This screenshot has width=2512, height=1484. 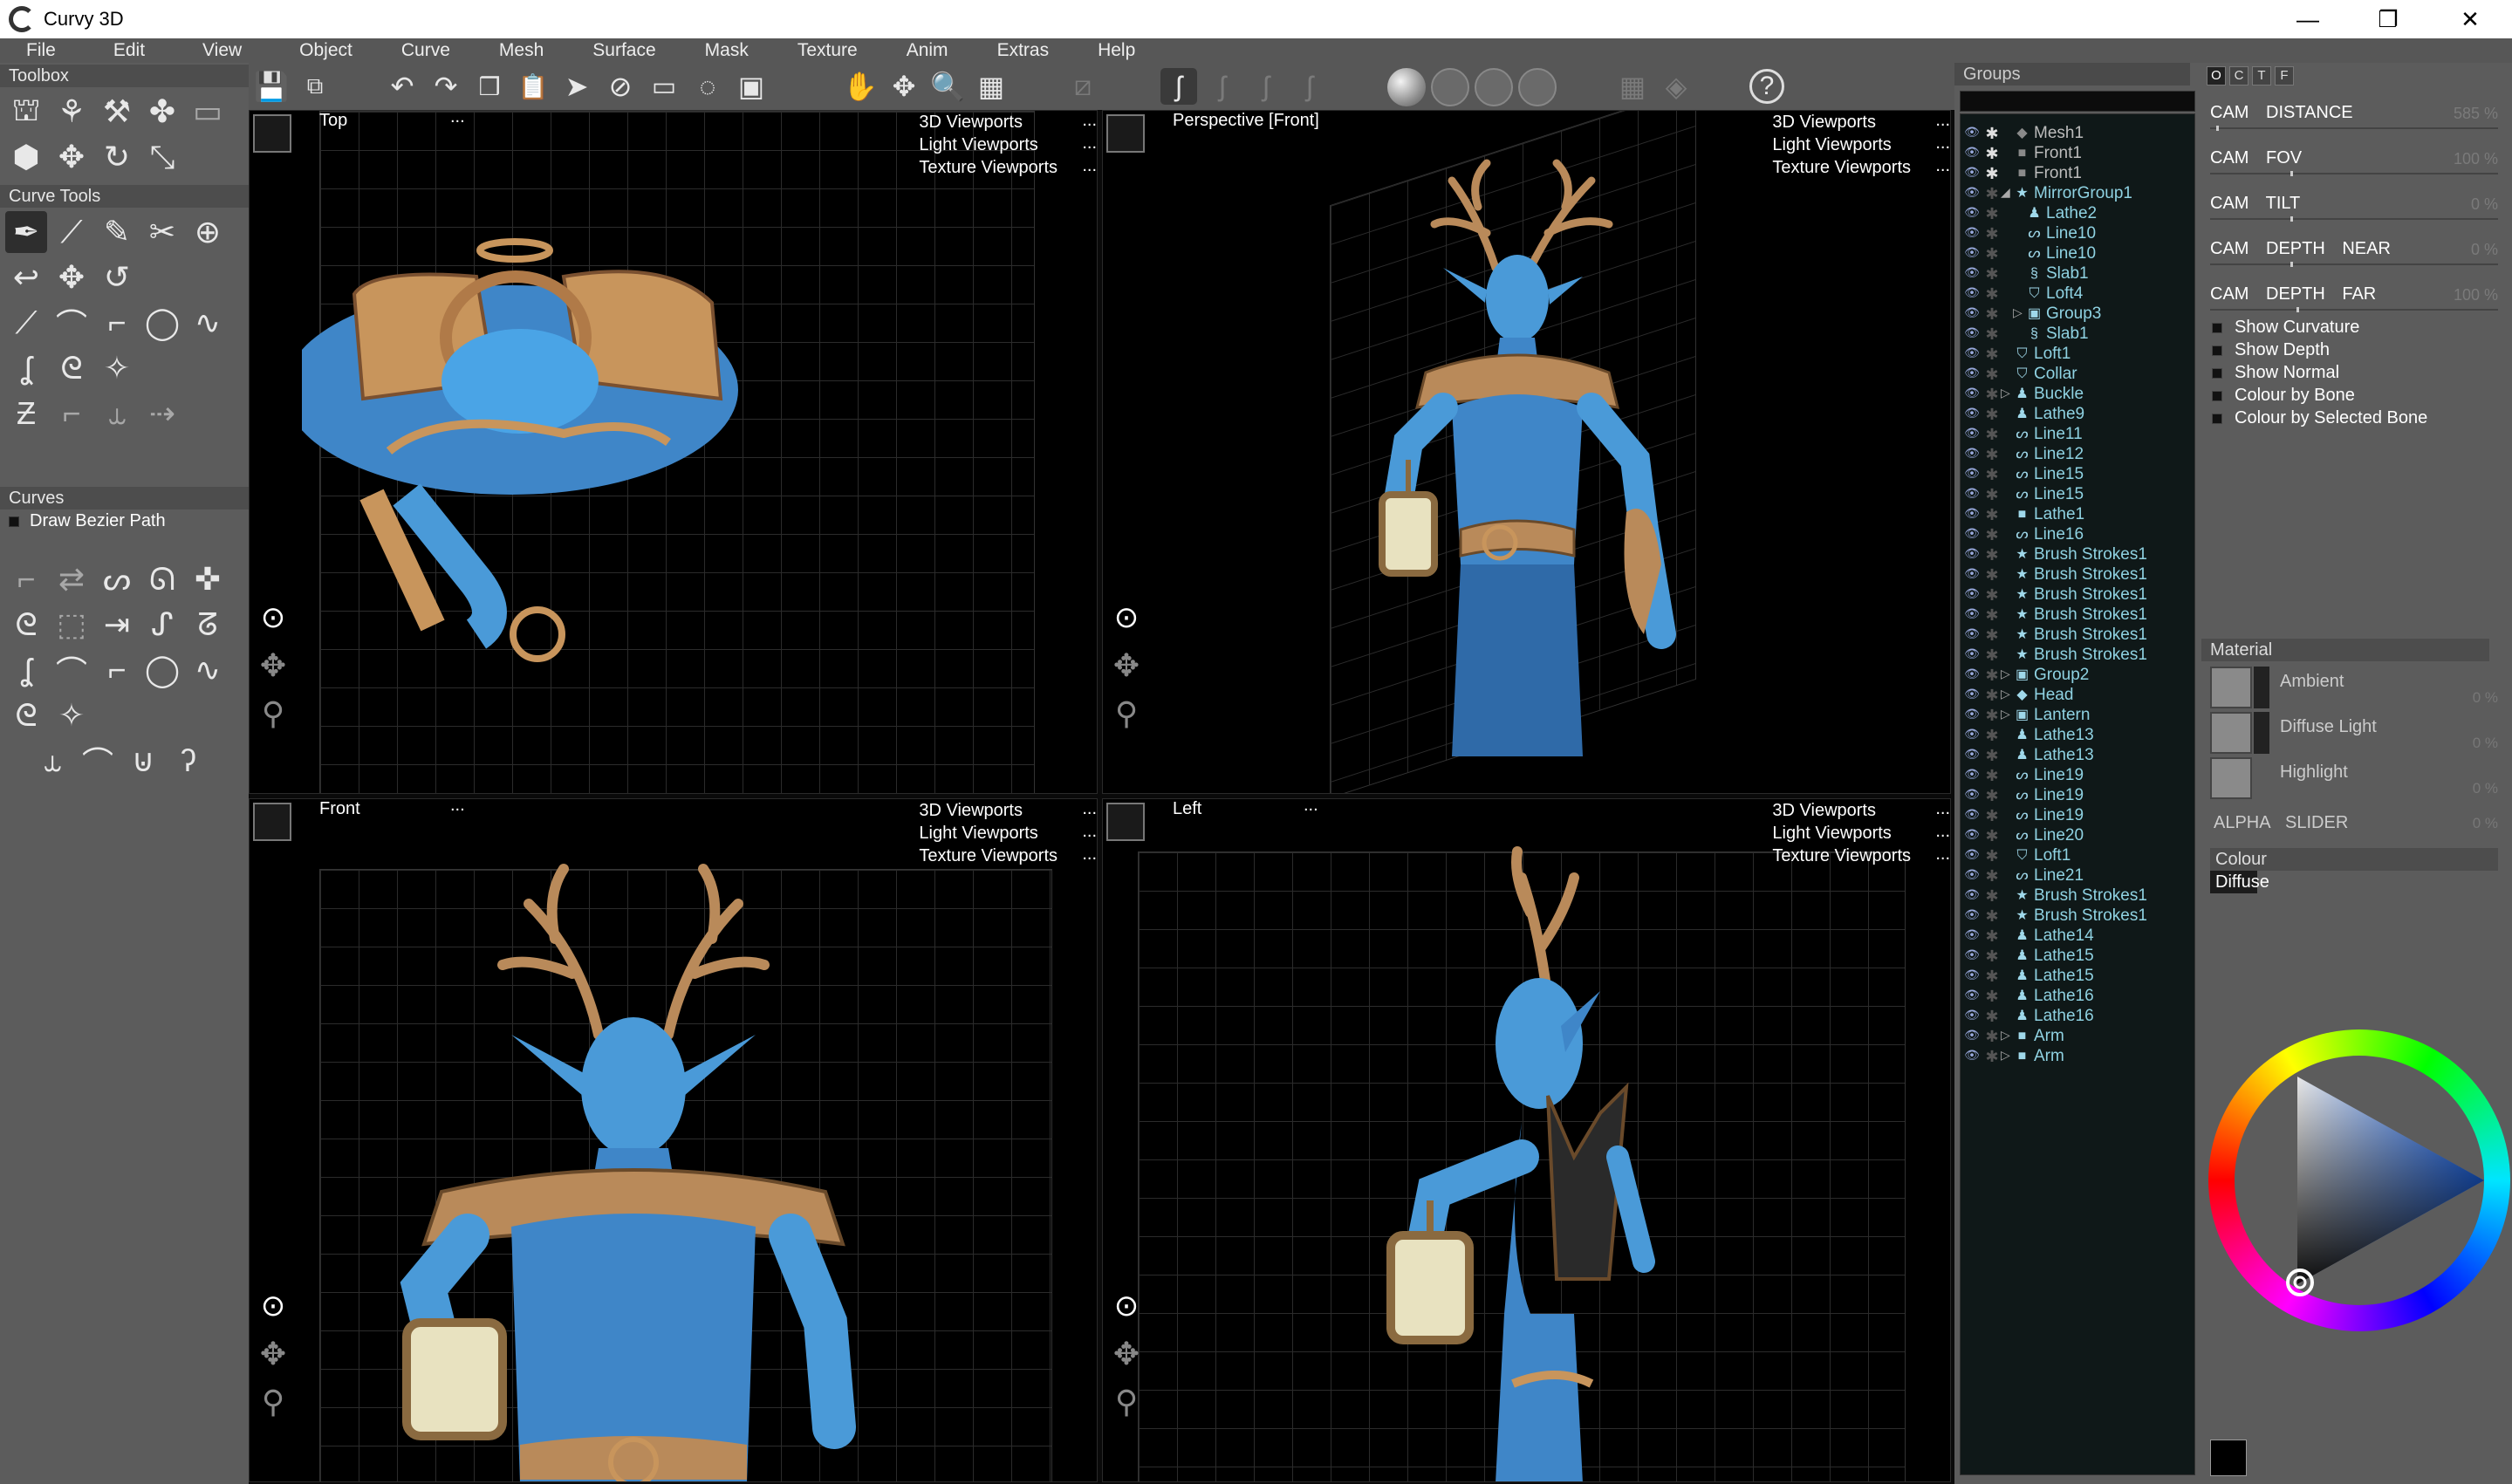 What do you see at coordinates (1450, 87) in the screenshot?
I see `wire-sphere-icon` at bounding box center [1450, 87].